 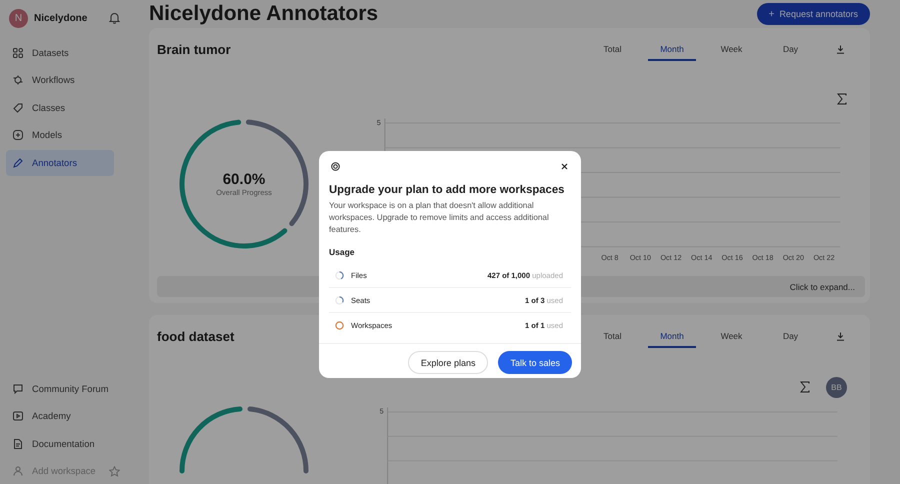 What do you see at coordinates (378, 122) in the screenshot?
I see `y-tick-label: 5` at bounding box center [378, 122].